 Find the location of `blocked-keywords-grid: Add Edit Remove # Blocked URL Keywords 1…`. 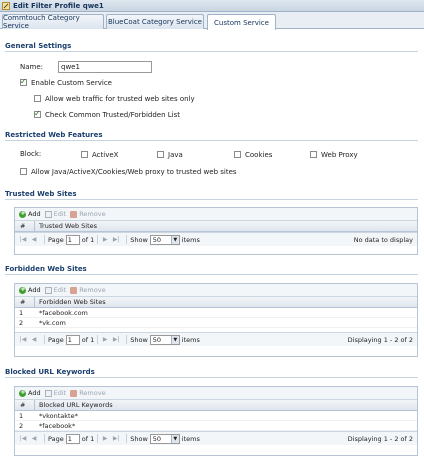

blocked-keywords-grid: Add Edit Remove # Blocked URL Keywords 1… is located at coordinates (216, 421).